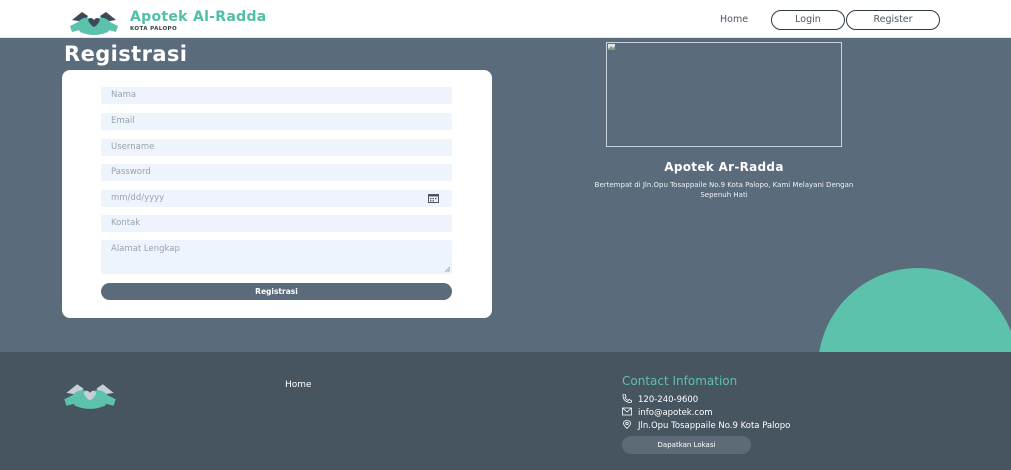 The image size is (1011, 470). I want to click on broken-image-icon, so click(611, 47).